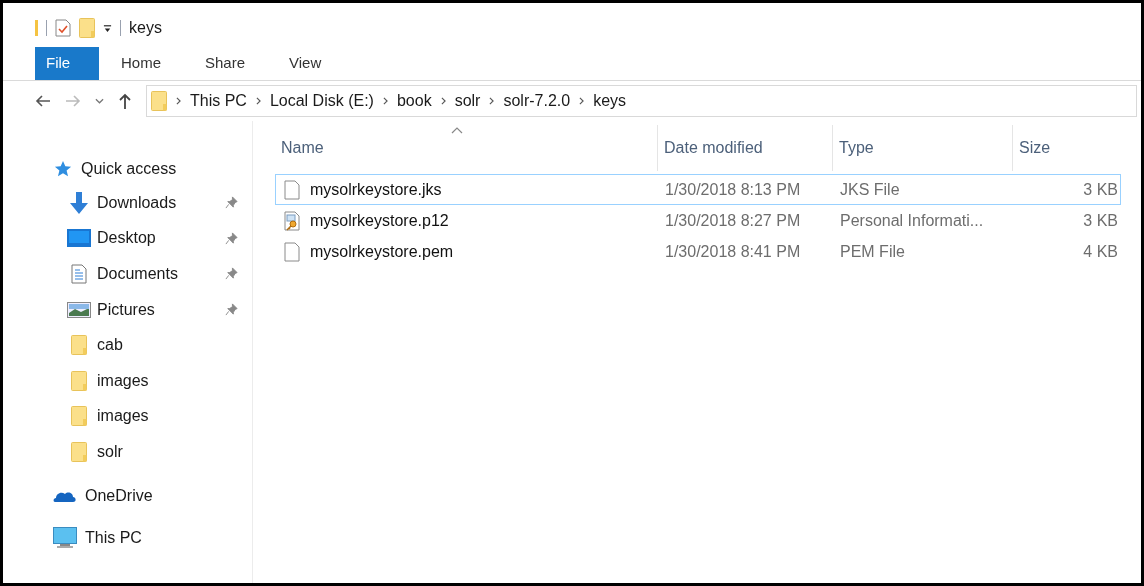 This screenshot has width=1144, height=586. Describe the element at coordinates (167, 451) in the screenshot. I see `sidebar-item: solr` at that location.